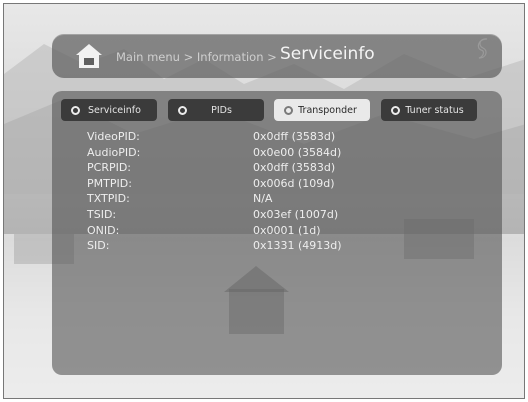 This screenshot has width=528, height=402. I want to click on list-item: TSID: 0x03ef (1007d), so click(287, 216).